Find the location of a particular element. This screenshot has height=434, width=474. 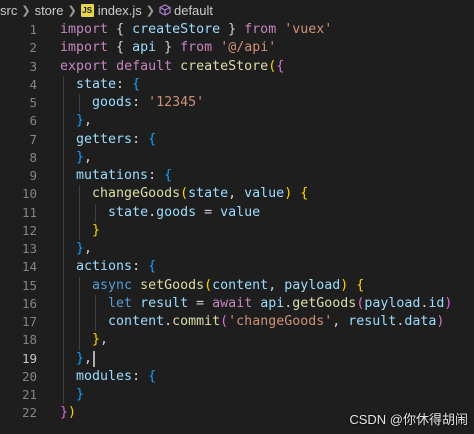

code-line: 12 } is located at coordinates (237, 231).